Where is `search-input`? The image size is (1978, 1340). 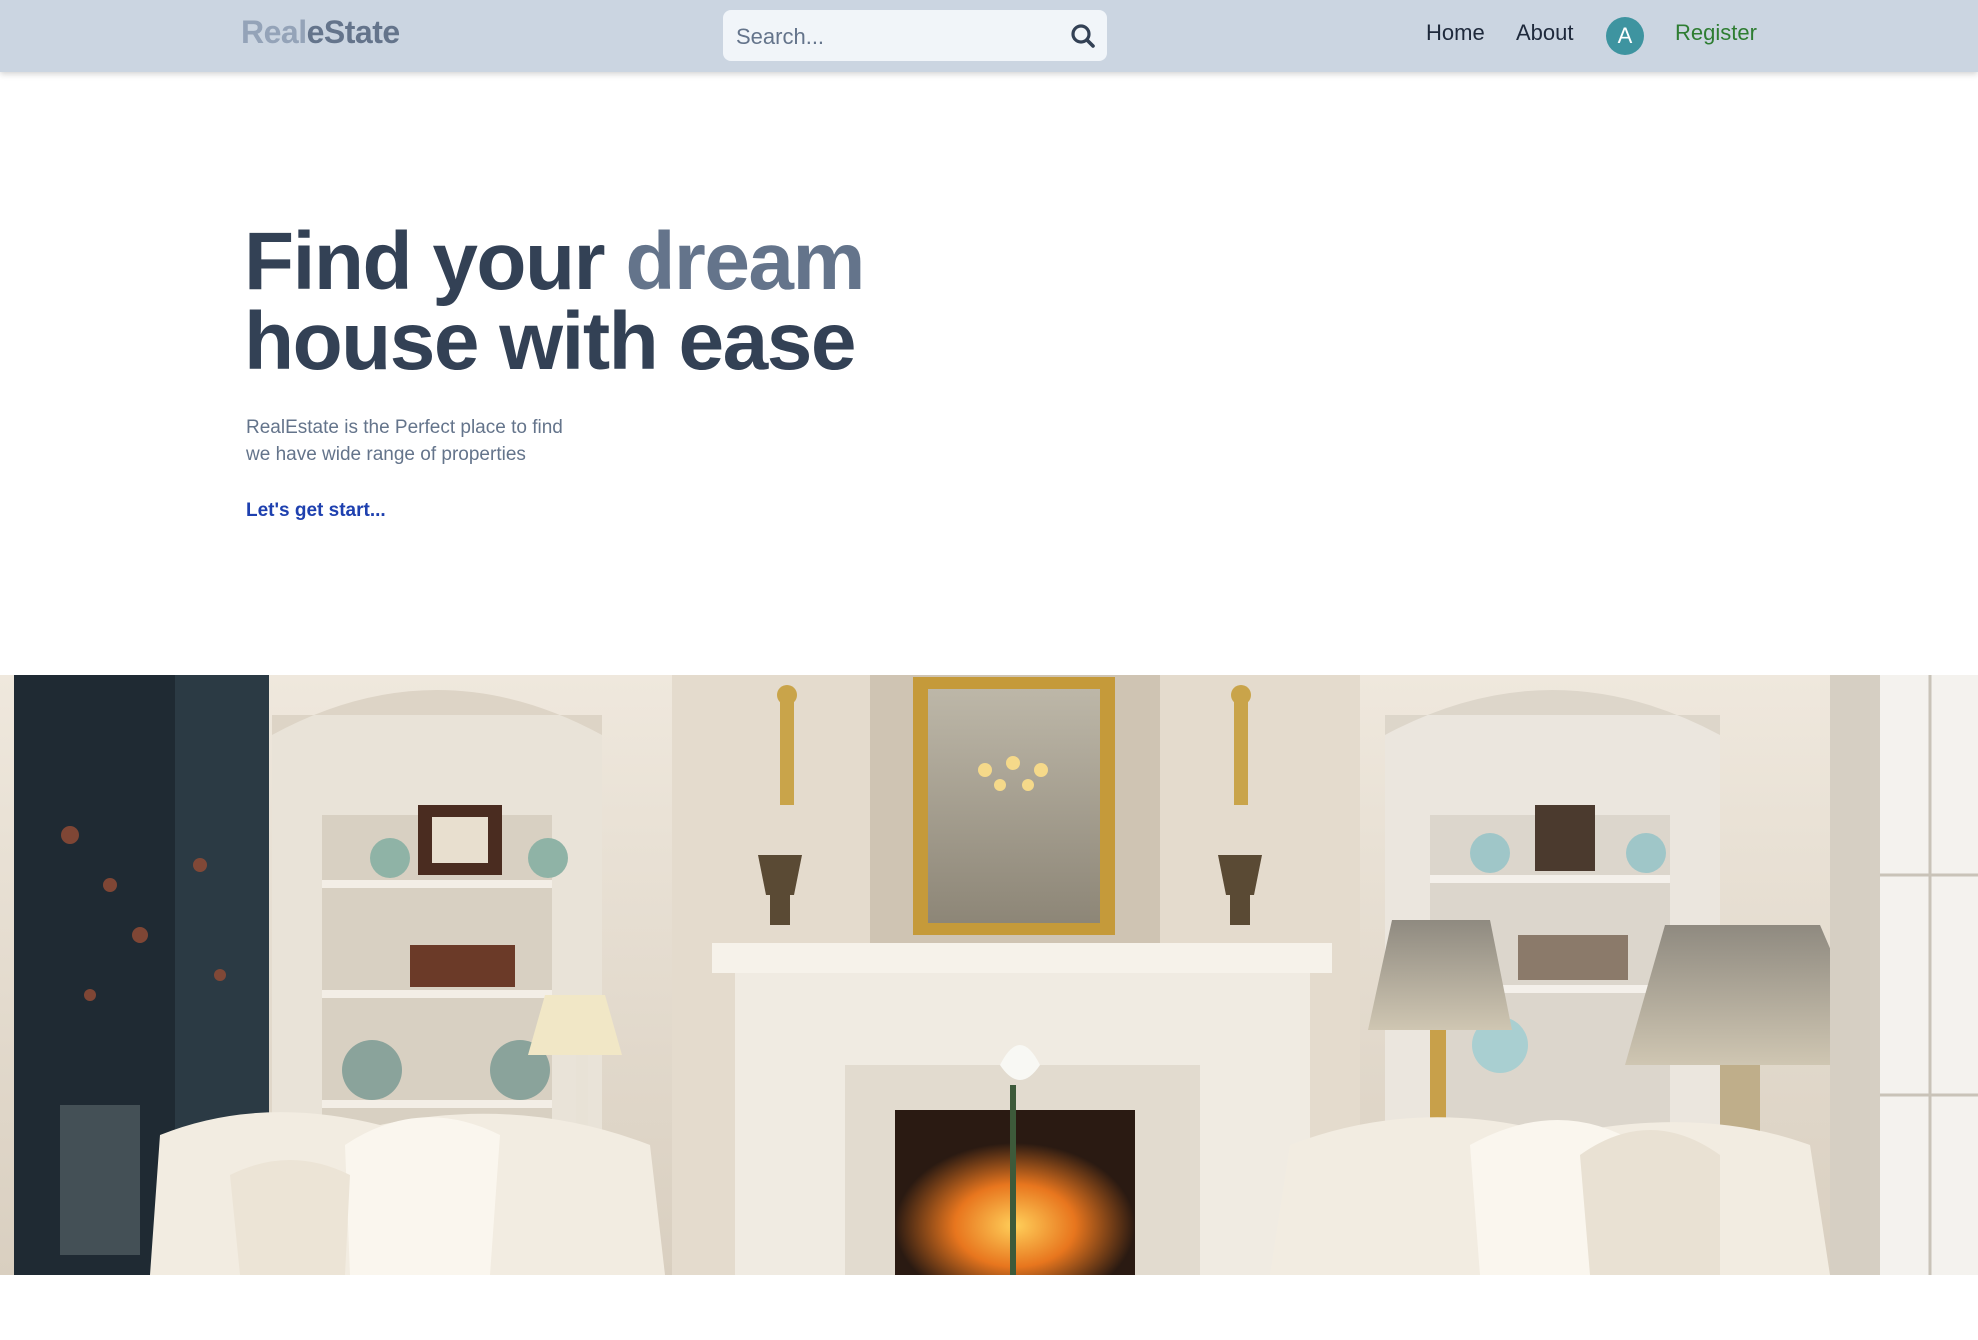
search-input is located at coordinates (896, 36).